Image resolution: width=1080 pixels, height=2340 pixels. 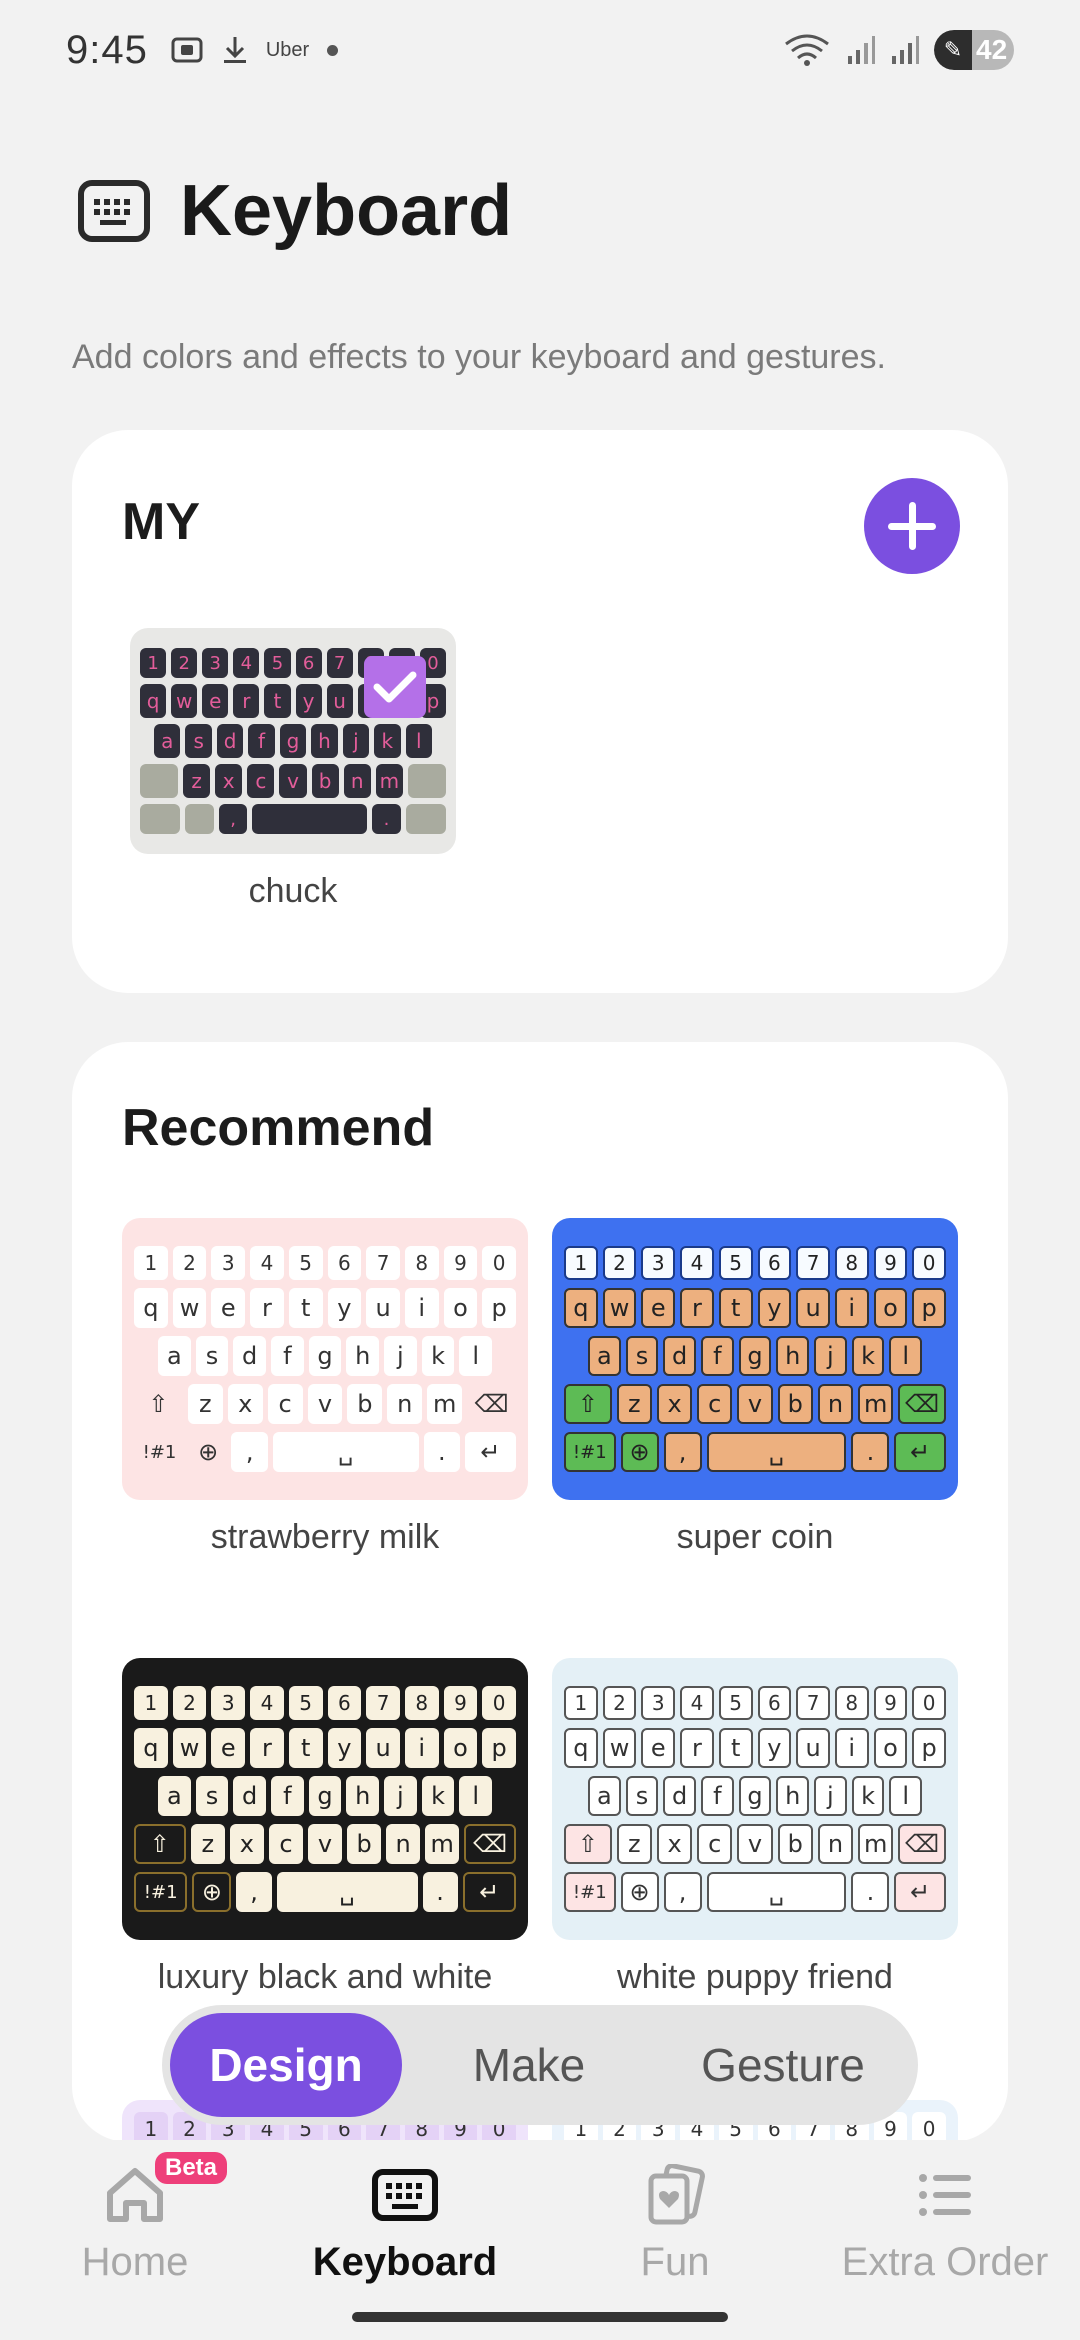 I want to click on add-theme-button, so click(x=912, y=526).